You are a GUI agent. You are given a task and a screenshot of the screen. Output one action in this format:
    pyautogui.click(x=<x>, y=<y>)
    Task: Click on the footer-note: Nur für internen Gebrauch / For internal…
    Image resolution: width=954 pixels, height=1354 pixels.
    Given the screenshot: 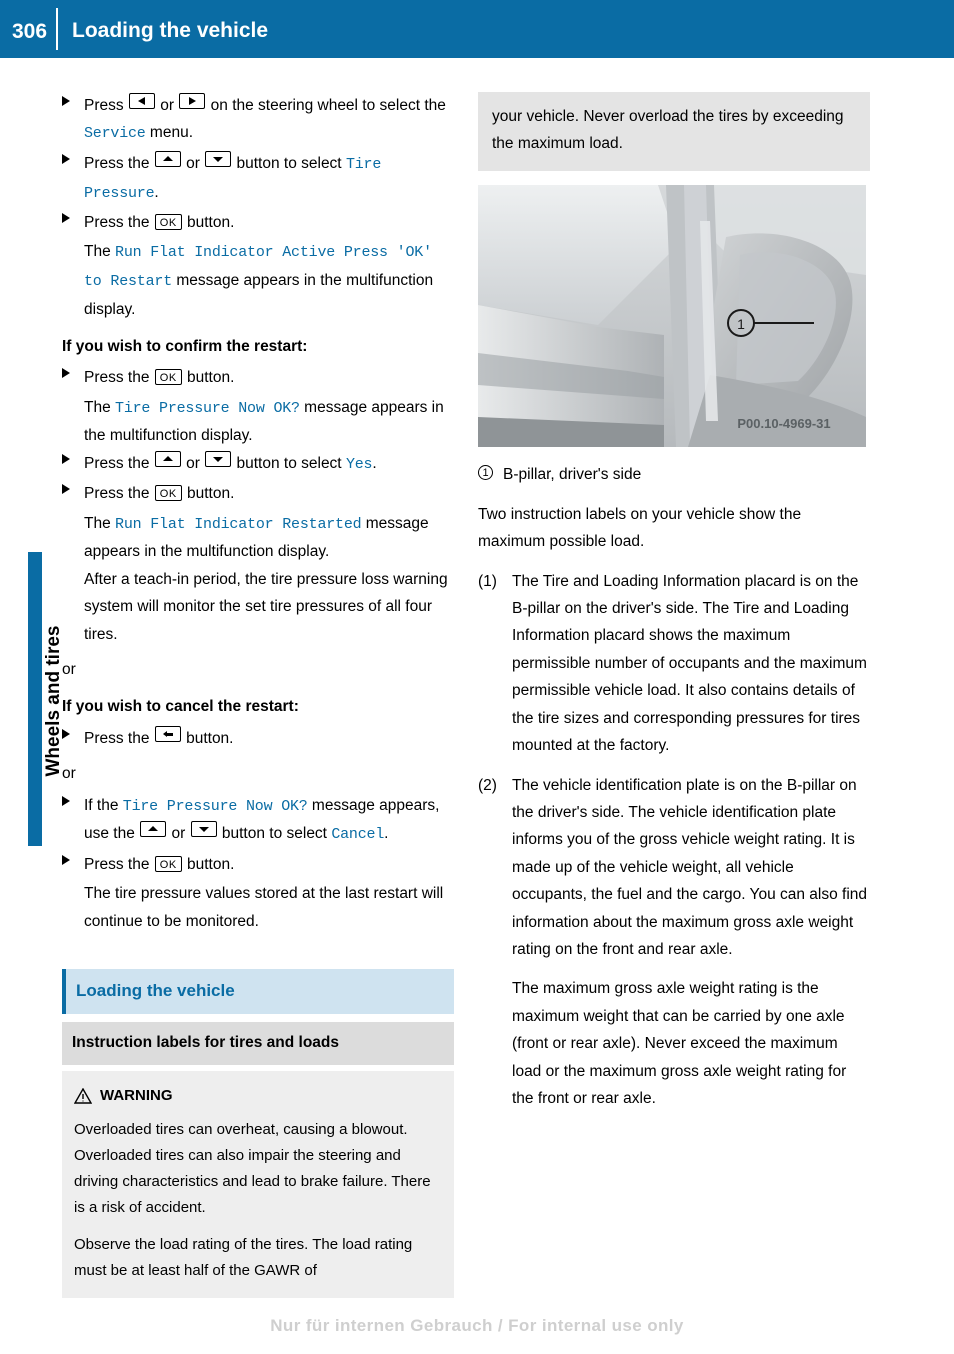 What is the action you would take?
    pyautogui.click(x=477, y=1325)
    